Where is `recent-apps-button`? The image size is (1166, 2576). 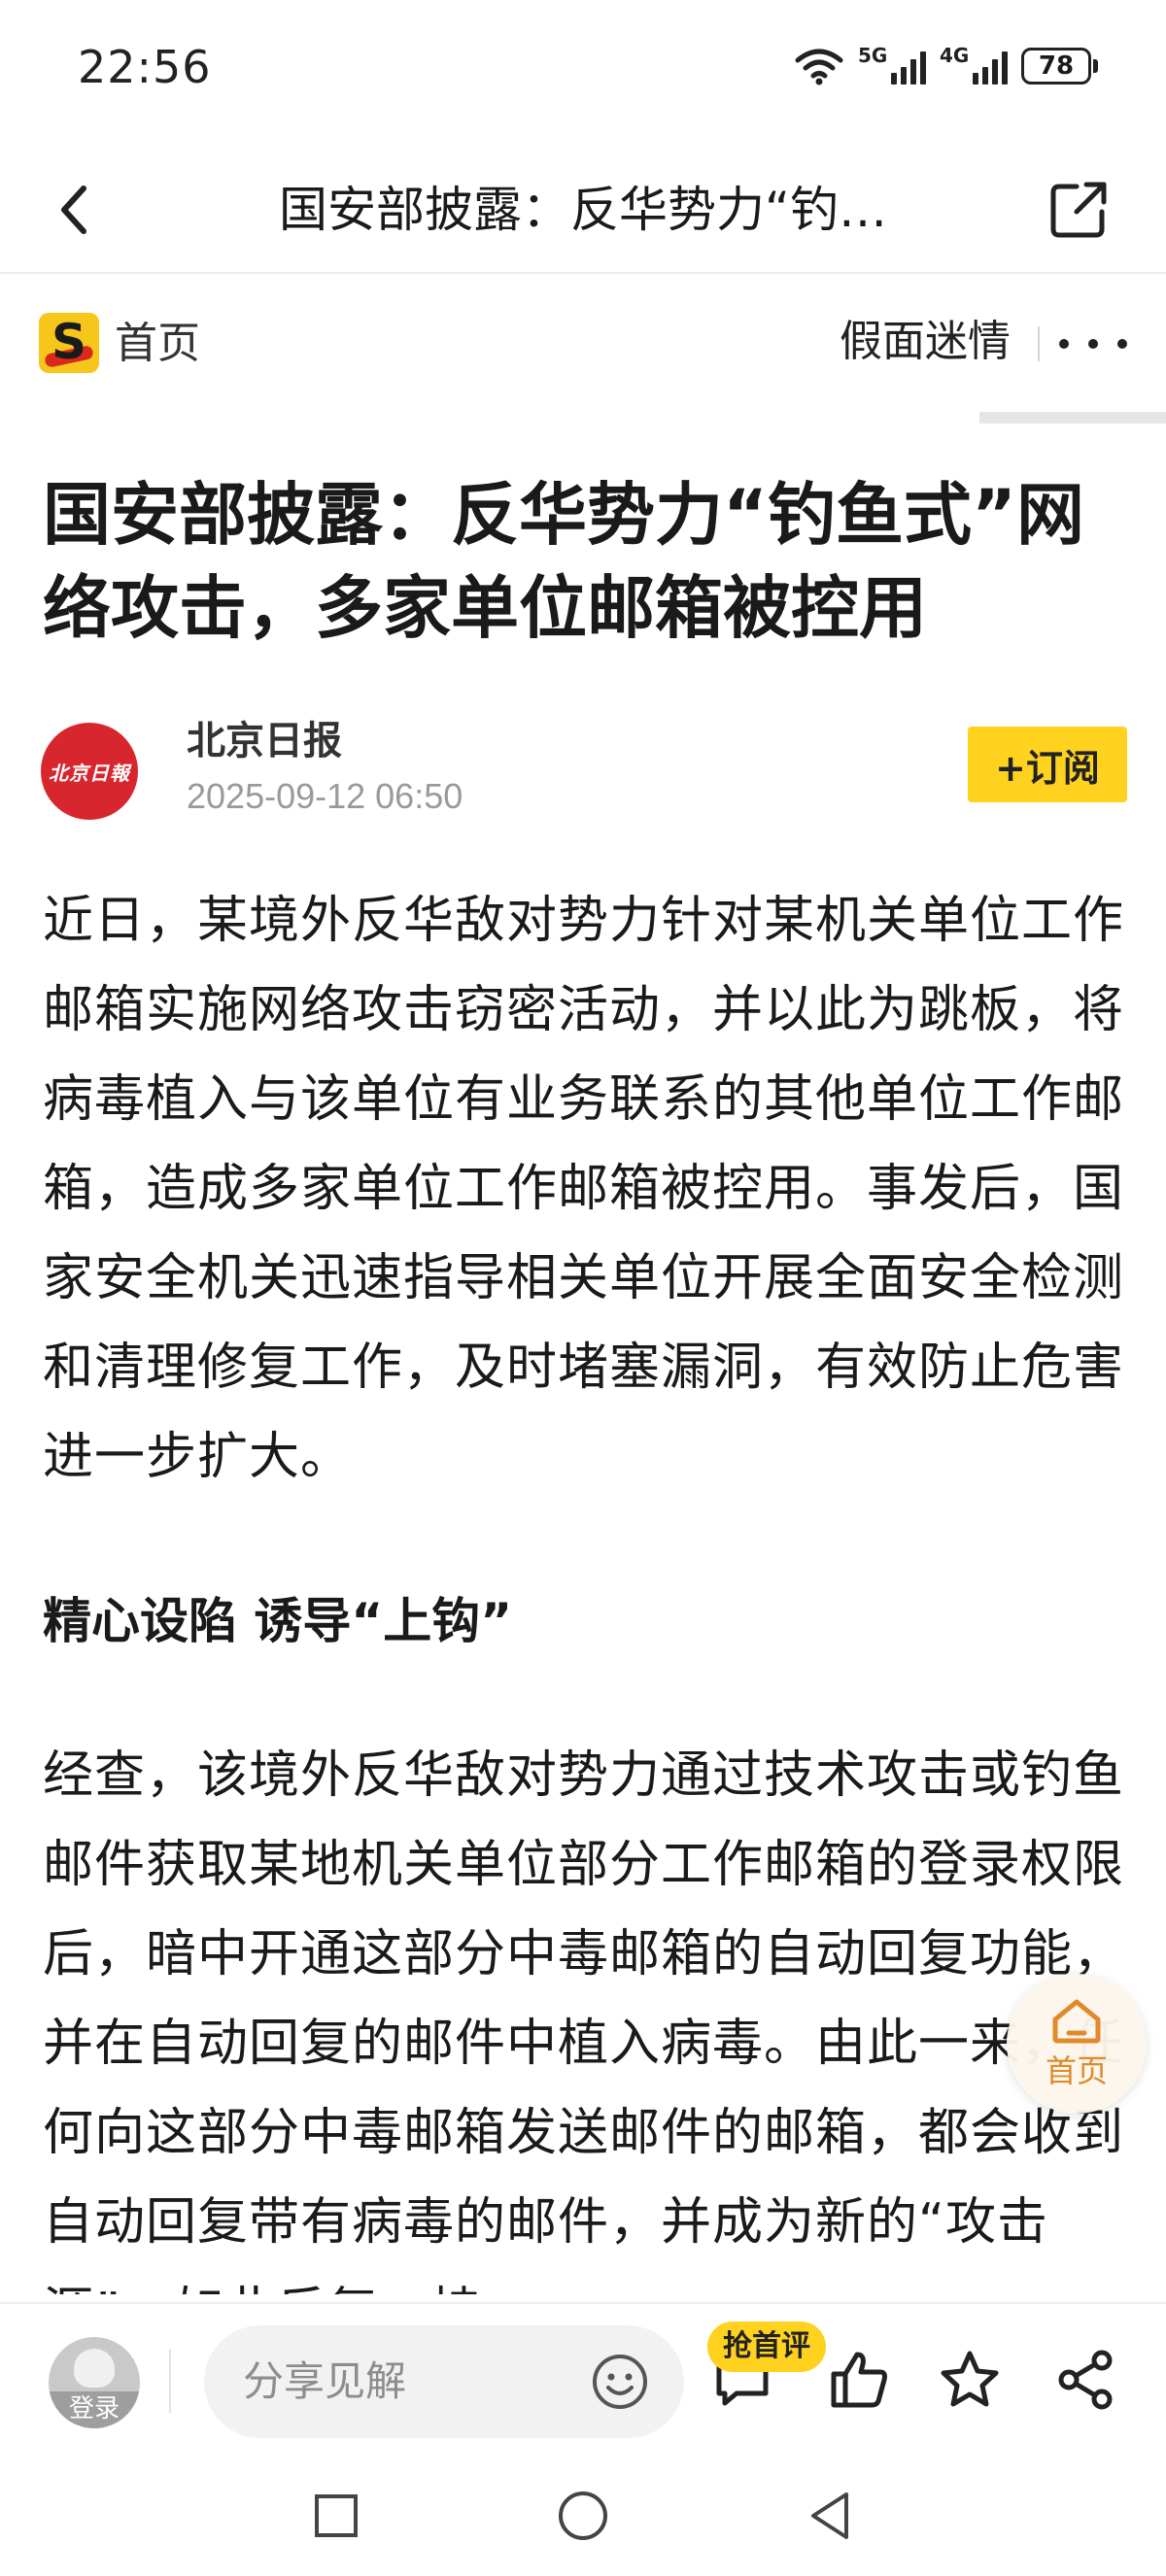
recent-apps-button is located at coordinates (336, 2516).